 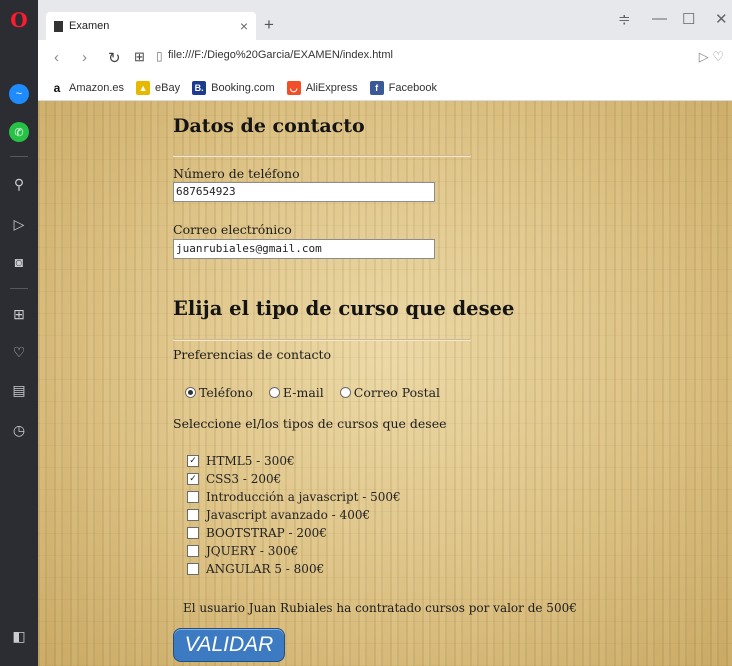 I want to click on course-item: Introducción a javascript - 500€, so click(x=294, y=497).